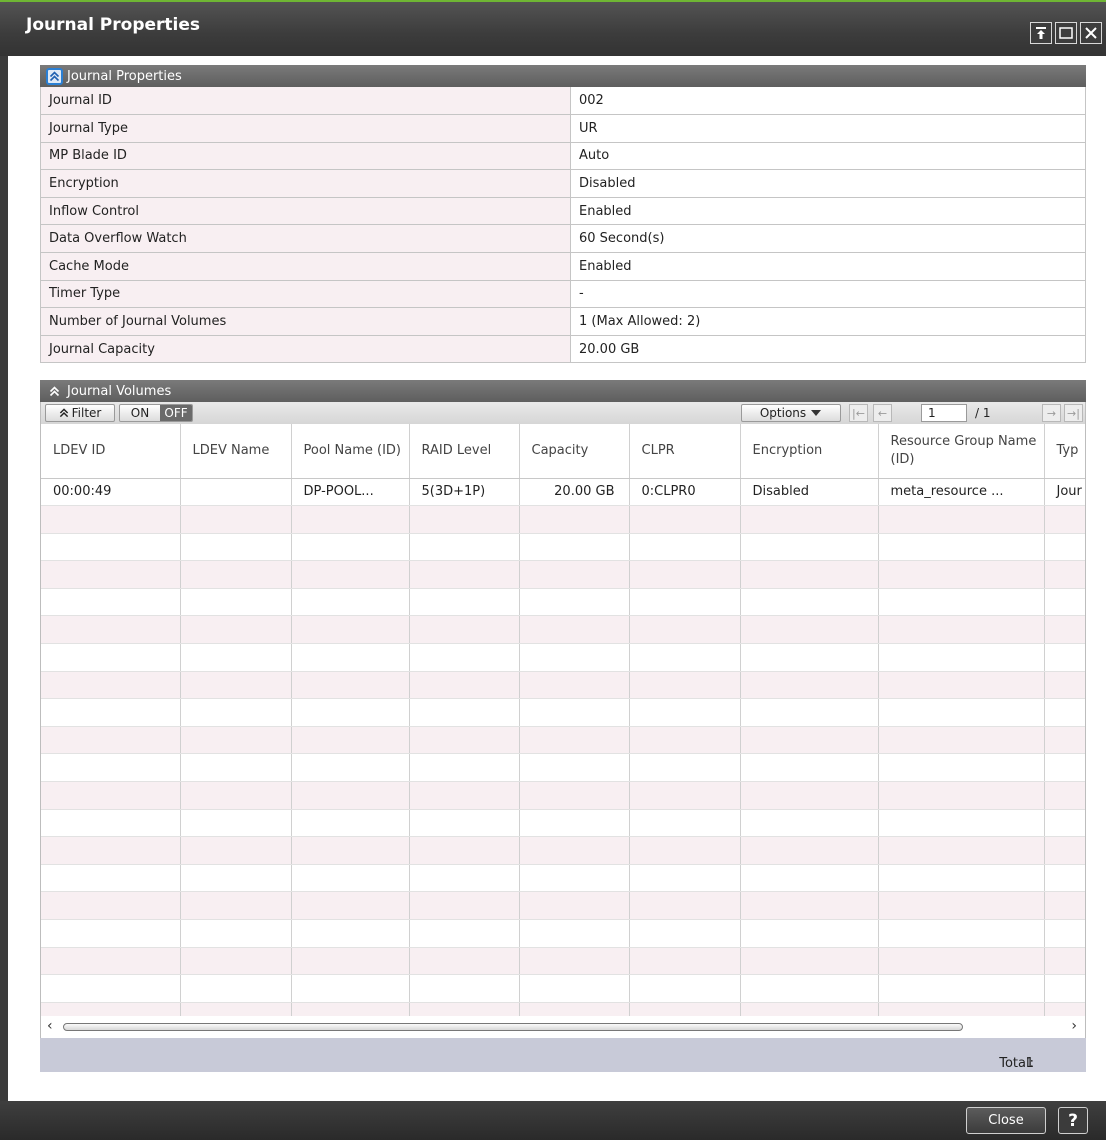 The image size is (1106, 1140). I want to click on first-page-icon: |←, so click(858, 413).